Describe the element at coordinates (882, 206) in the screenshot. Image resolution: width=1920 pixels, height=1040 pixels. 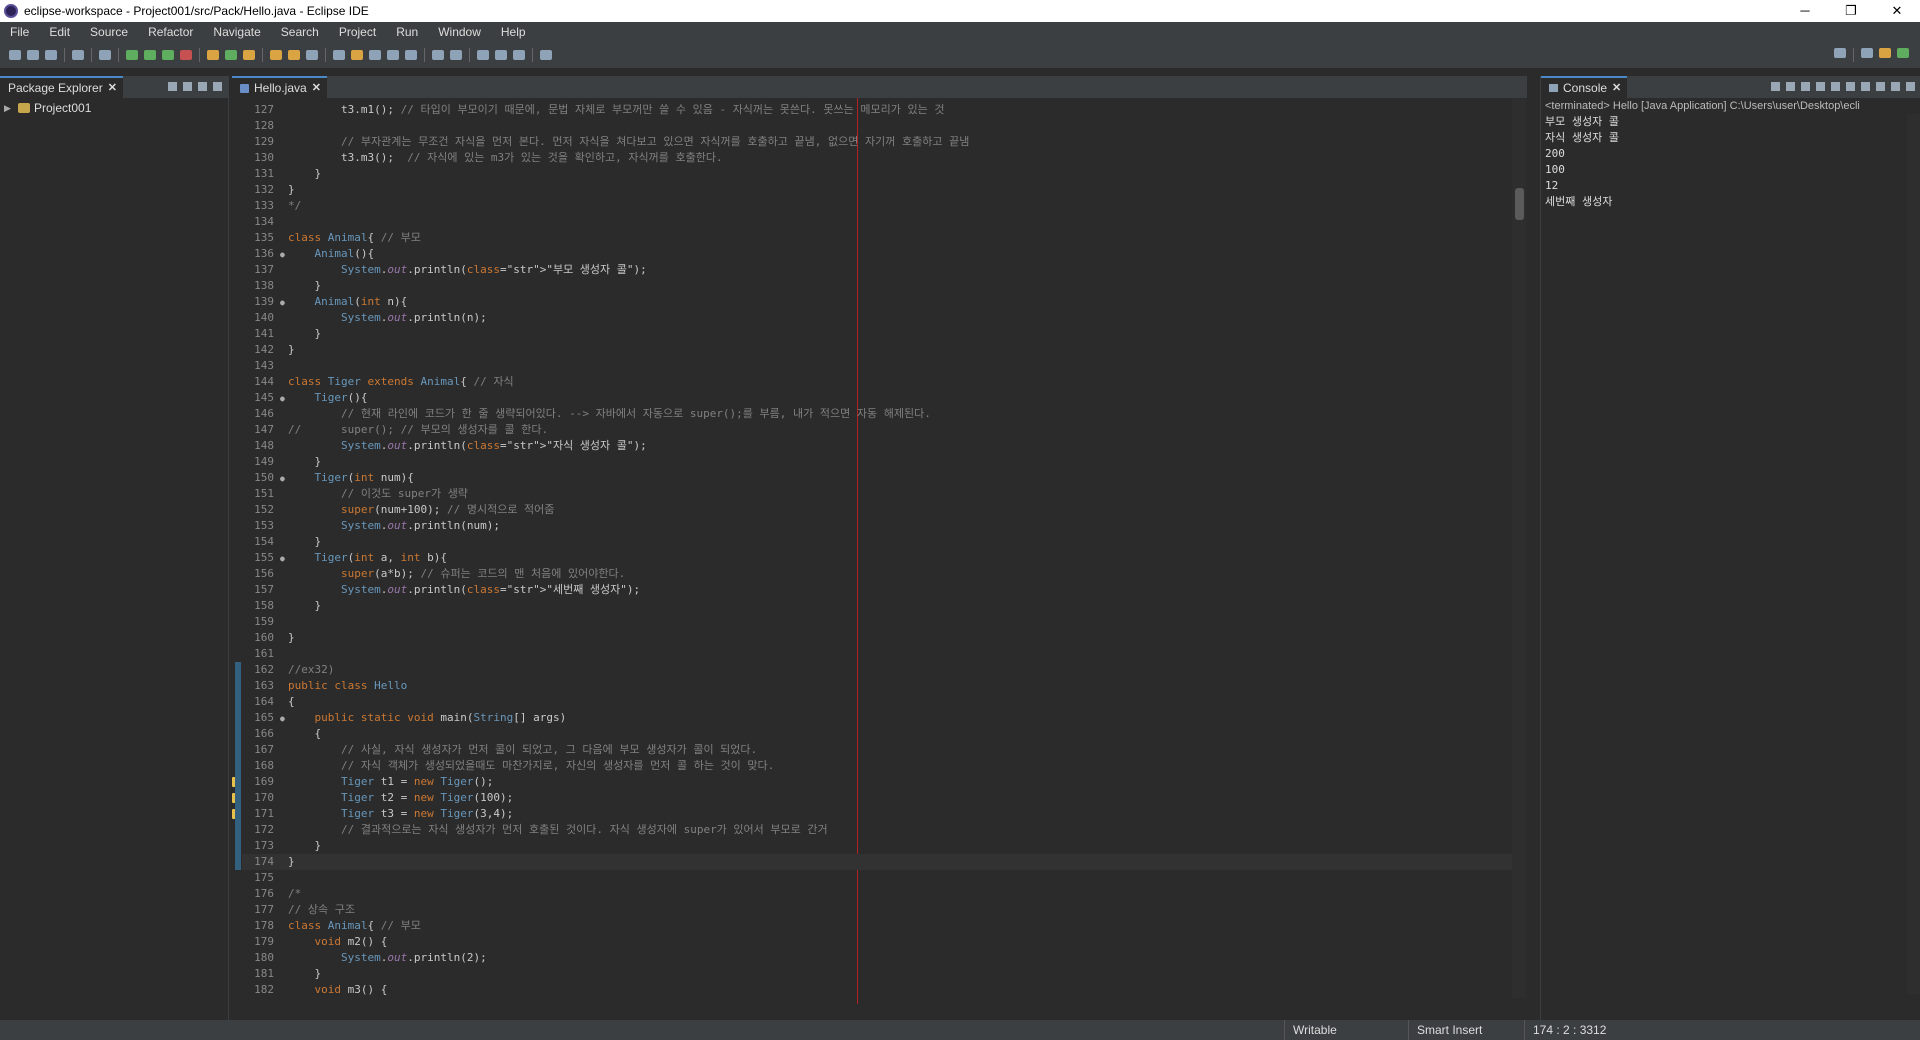
I see `code-line: 133 */` at that location.